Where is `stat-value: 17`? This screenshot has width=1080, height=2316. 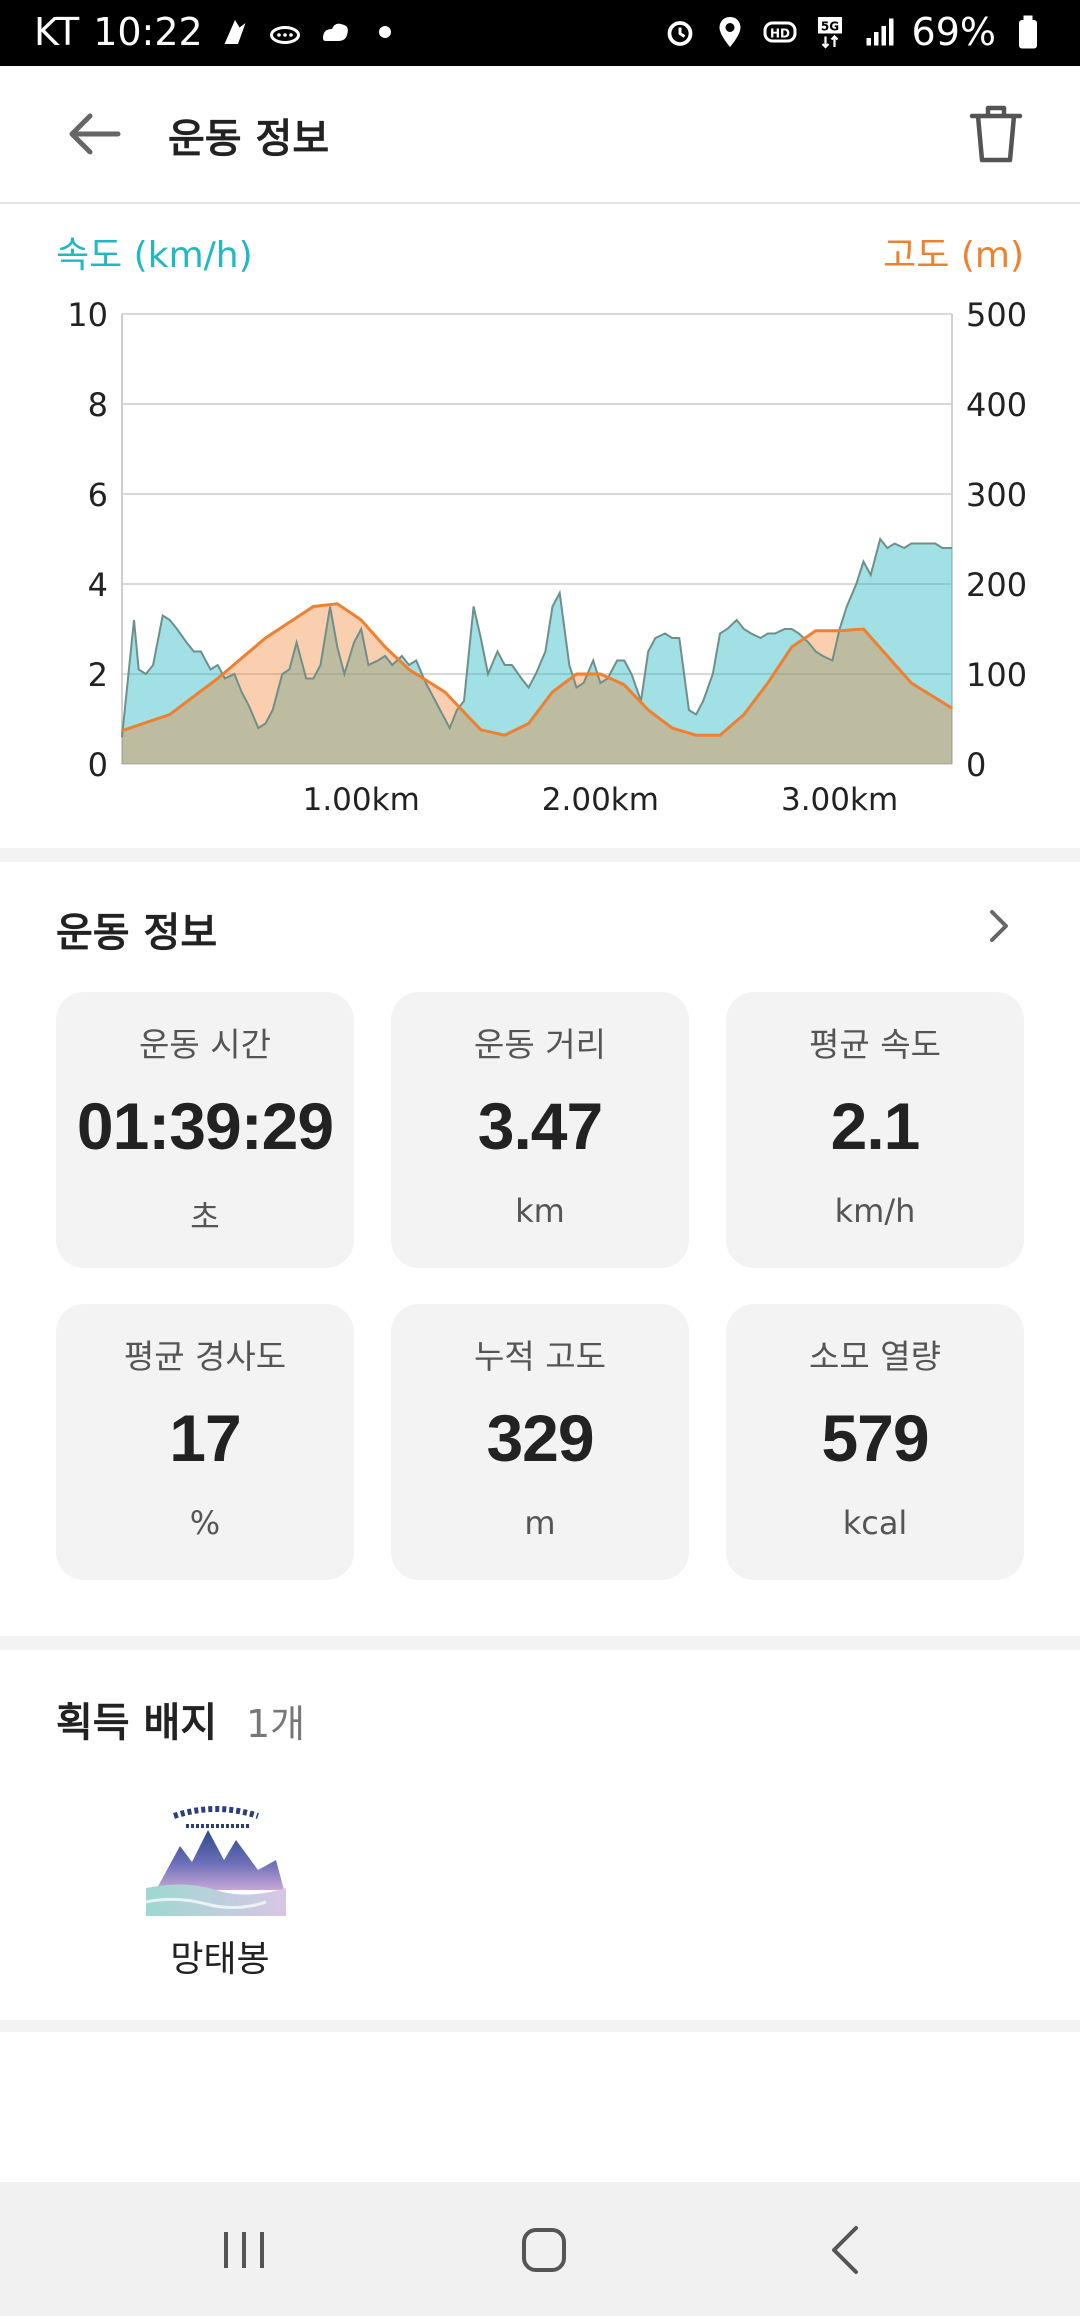
stat-value: 17 is located at coordinates (205, 1438).